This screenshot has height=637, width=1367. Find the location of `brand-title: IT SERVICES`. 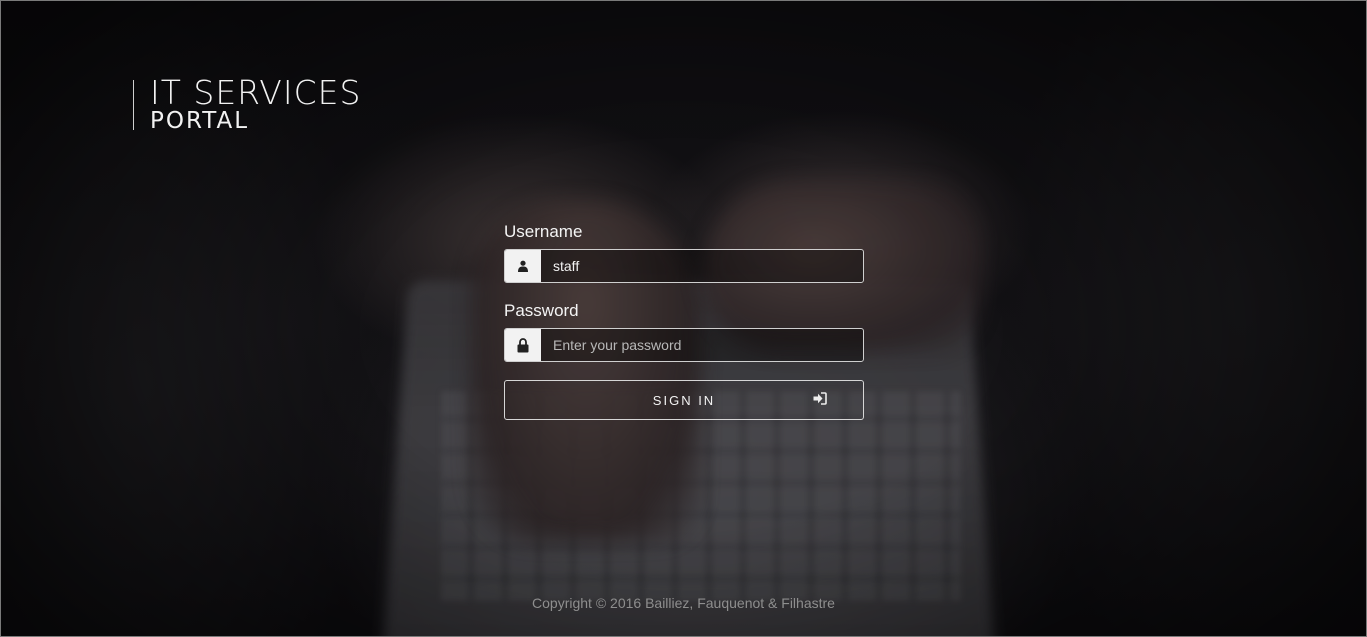

brand-title: IT SERVICES is located at coordinates (256, 92).